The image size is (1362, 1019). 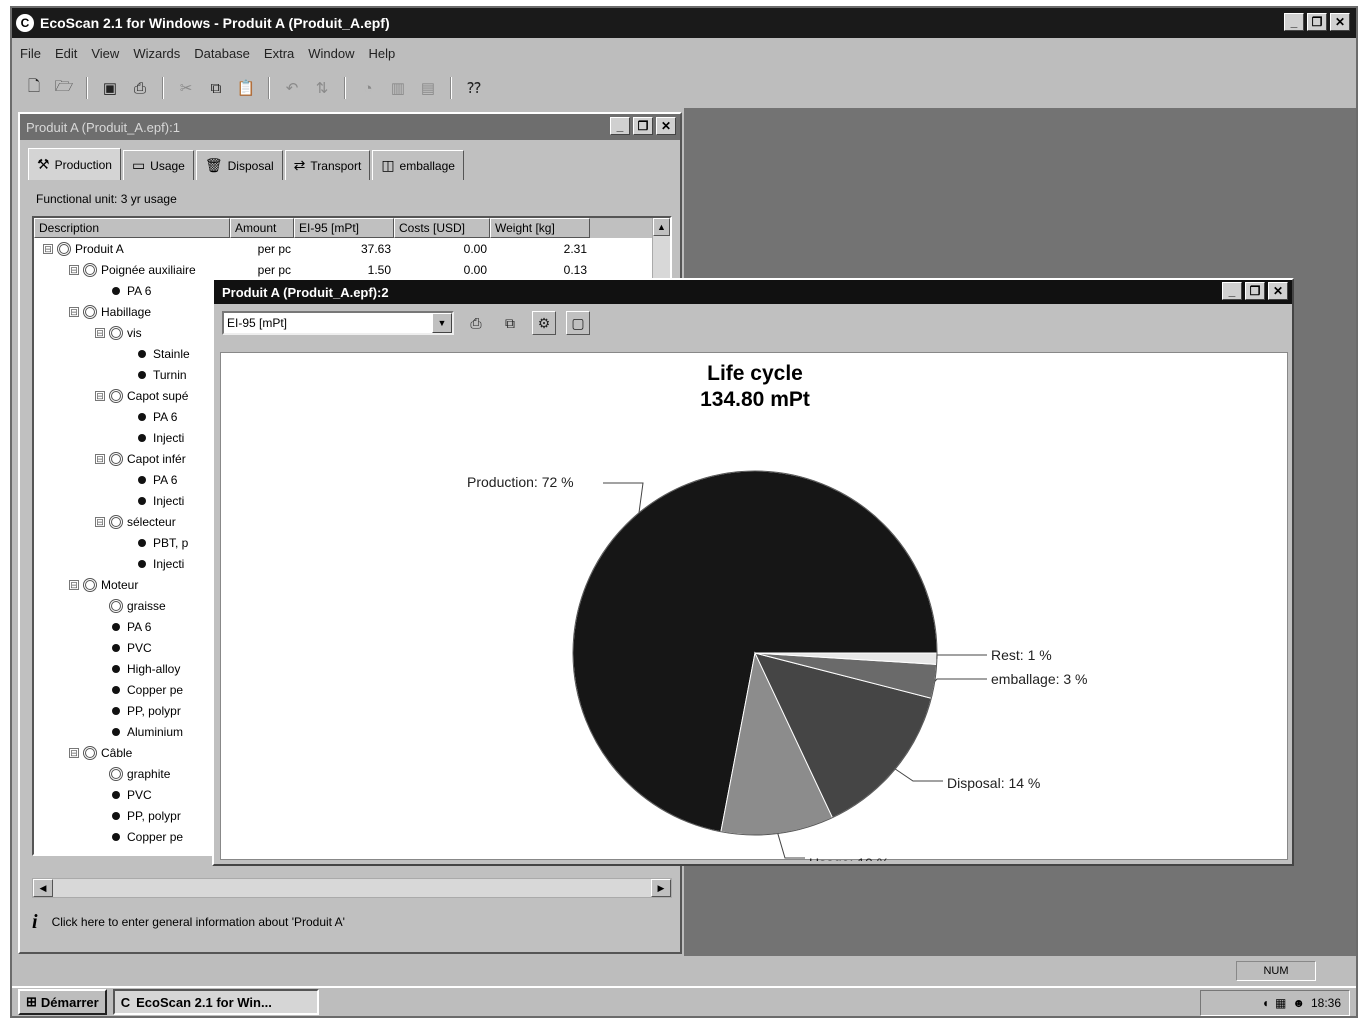 I want to click on paste-icon: 📋, so click(x=246, y=88).